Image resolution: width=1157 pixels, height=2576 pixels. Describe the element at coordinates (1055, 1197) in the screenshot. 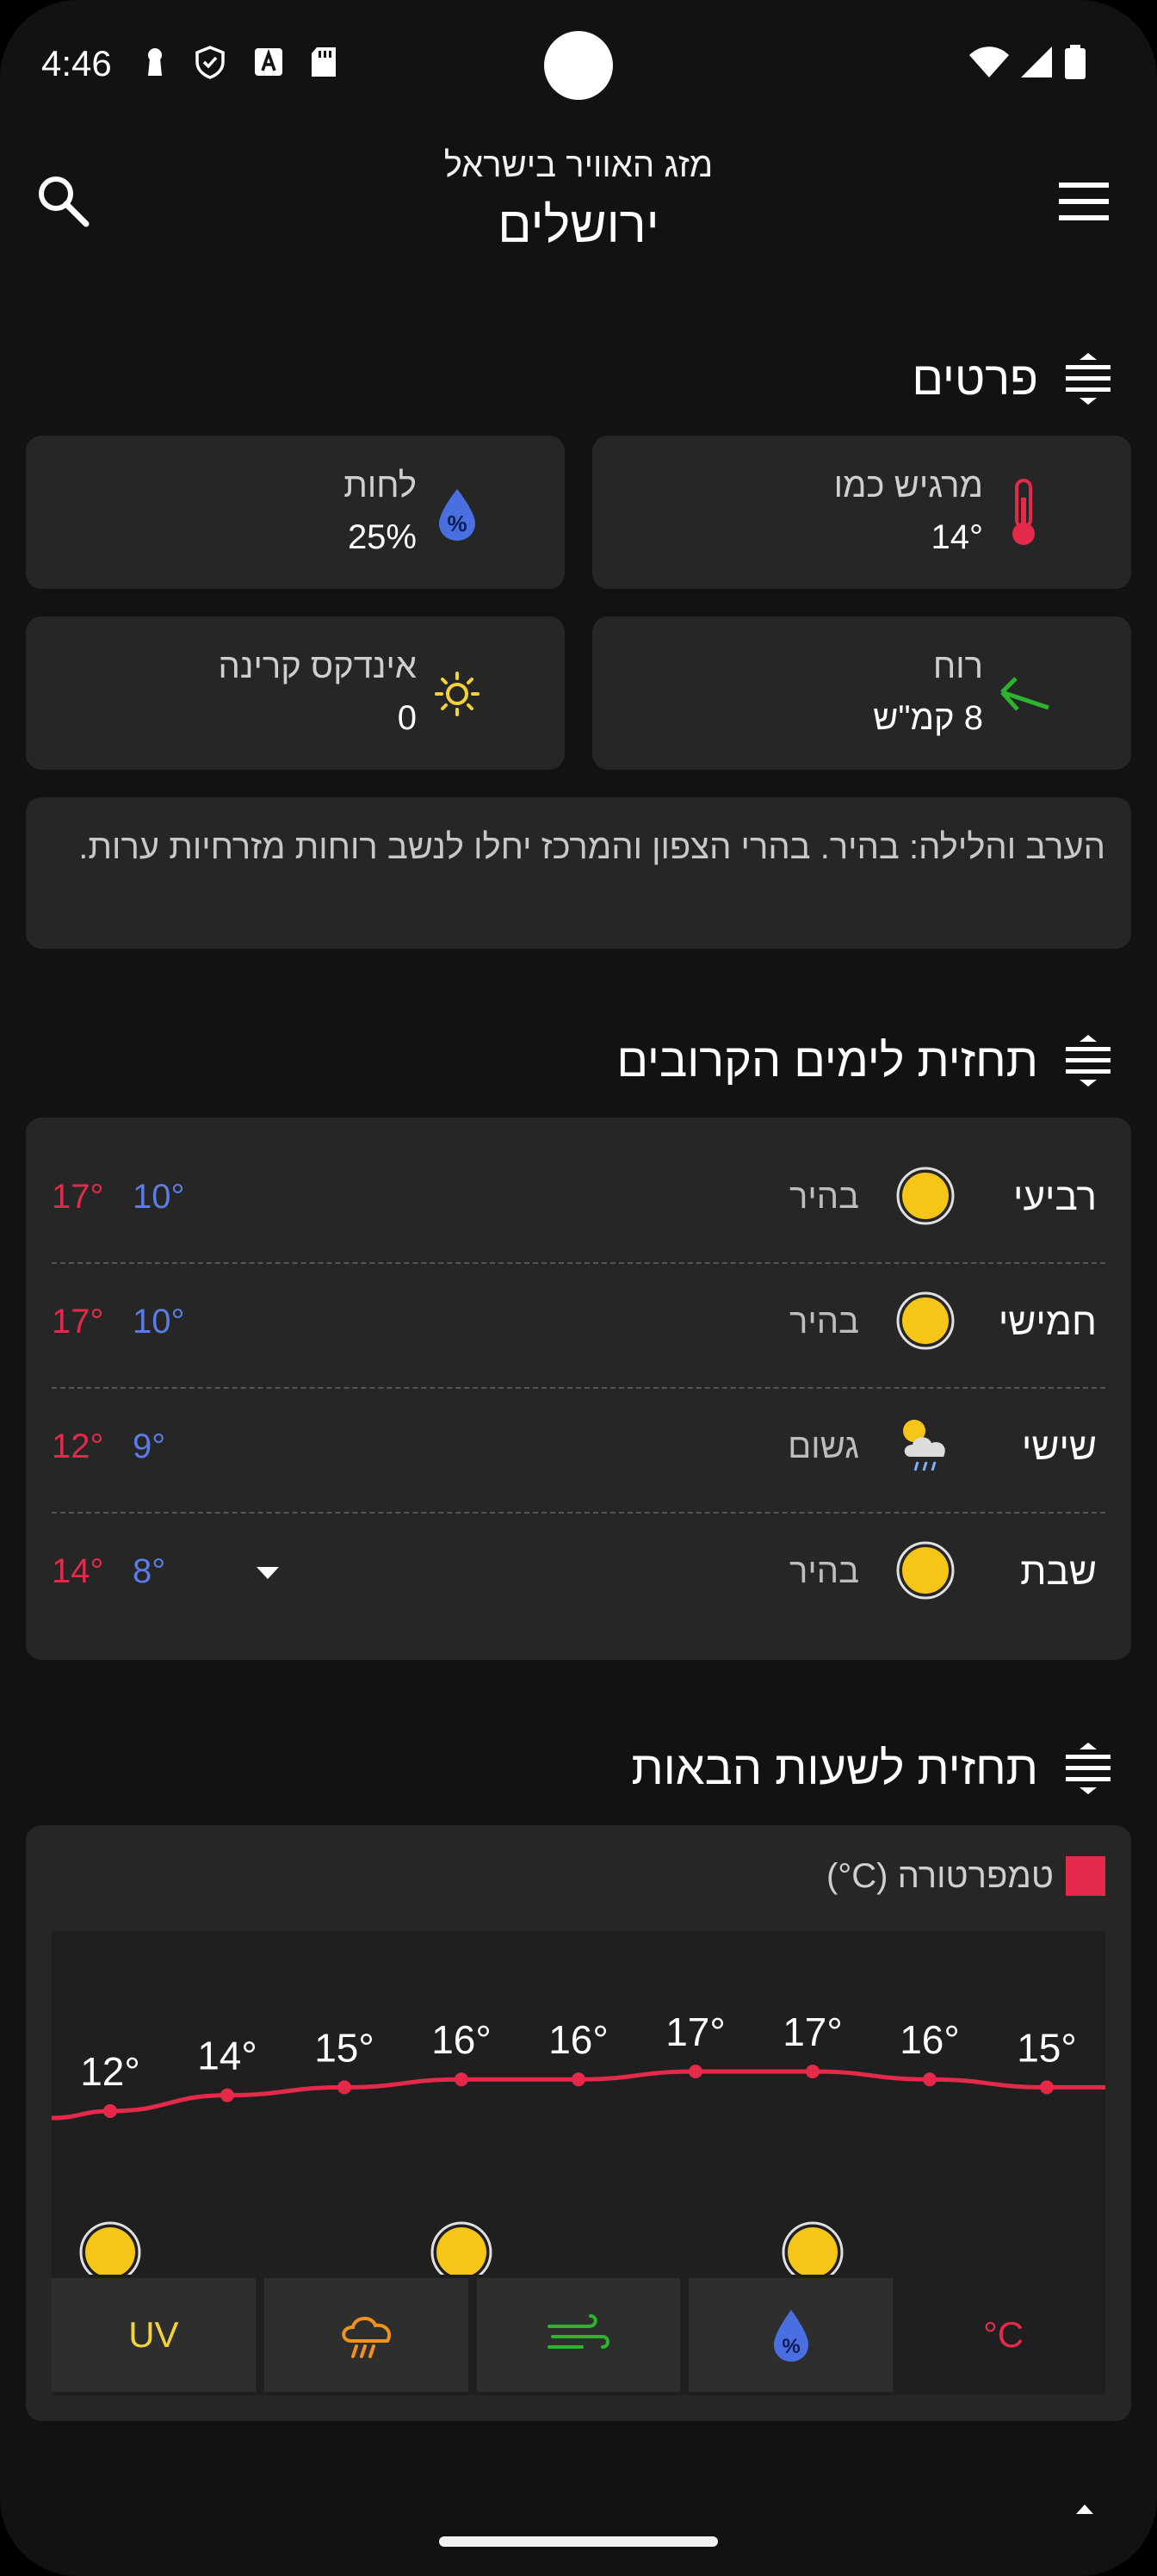

I see `day-name: רביעי` at that location.